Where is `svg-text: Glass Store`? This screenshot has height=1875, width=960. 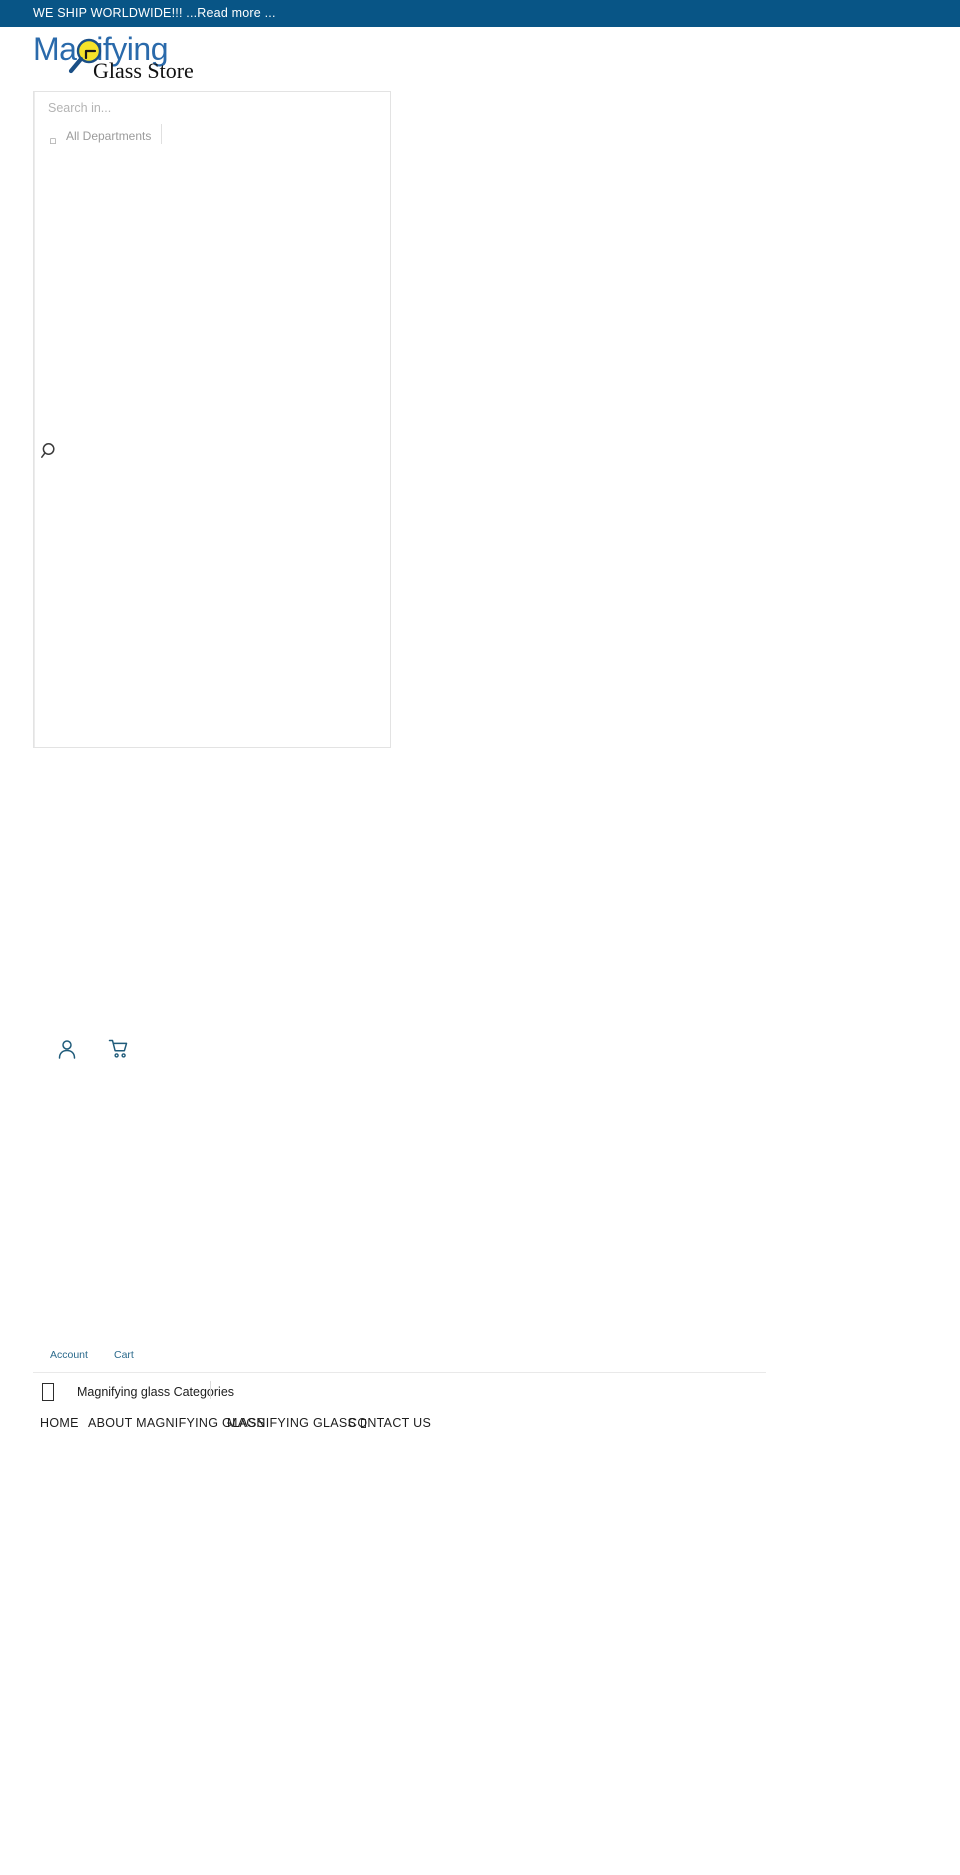
svg-text: Glass Store is located at coordinates (143, 70).